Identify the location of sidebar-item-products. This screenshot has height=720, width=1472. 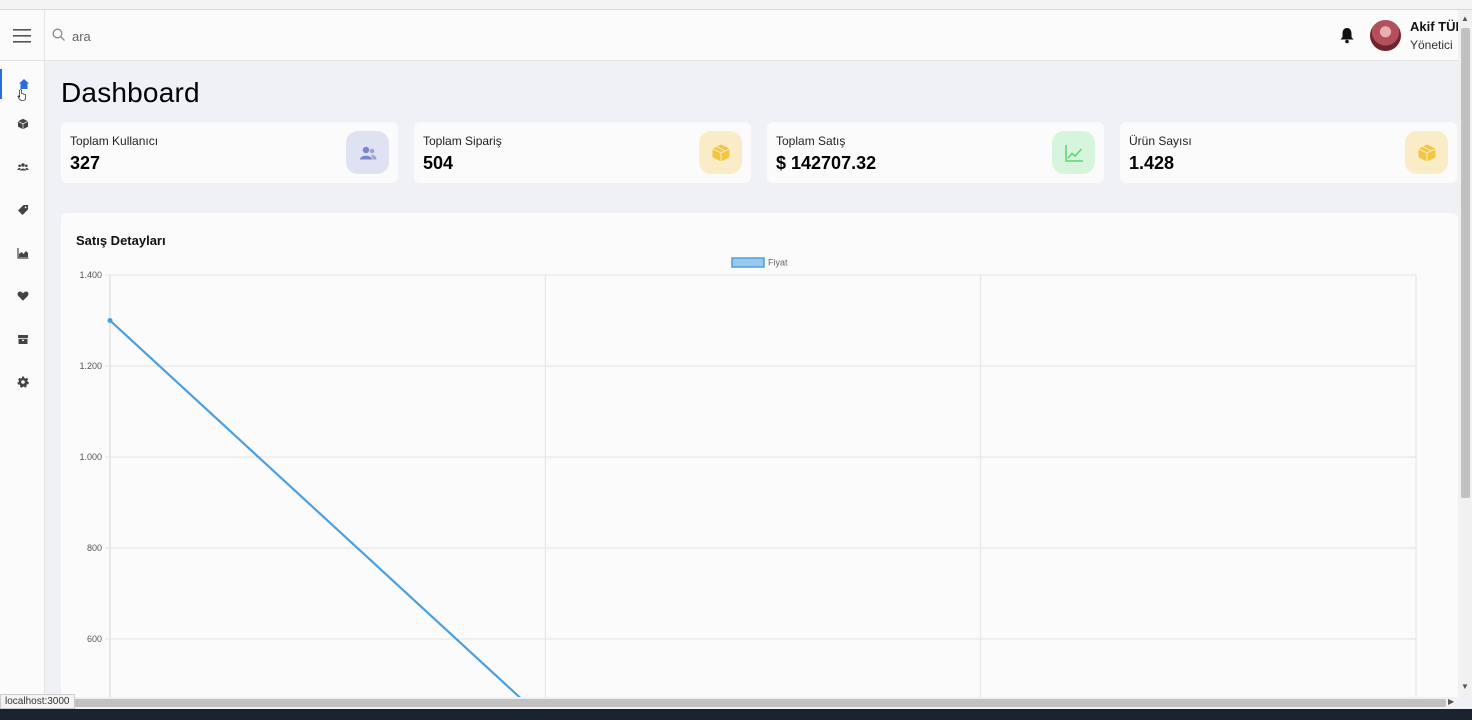
(22, 124).